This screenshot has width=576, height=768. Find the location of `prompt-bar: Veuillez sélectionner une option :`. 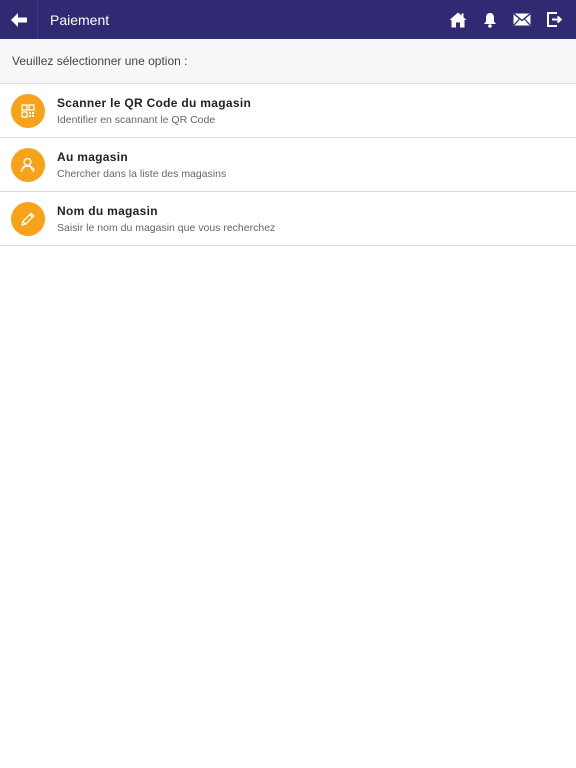

prompt-bar: Veuillez sélectionner une option : is located at coordinates (288, 61).